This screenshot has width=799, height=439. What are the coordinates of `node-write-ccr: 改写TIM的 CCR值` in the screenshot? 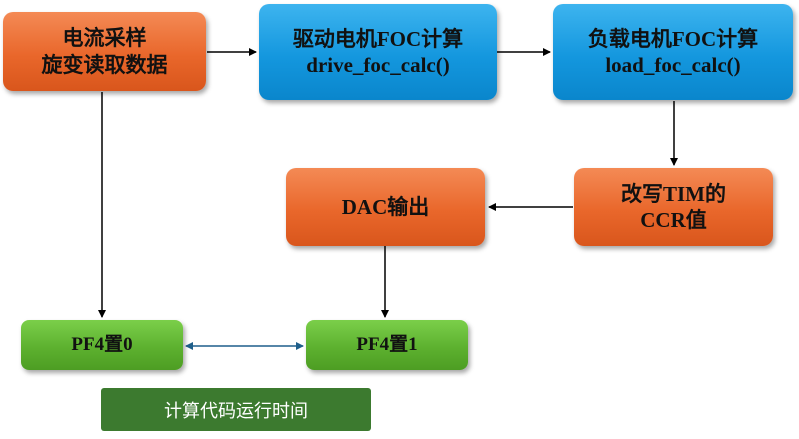 It's located at (673, 207).